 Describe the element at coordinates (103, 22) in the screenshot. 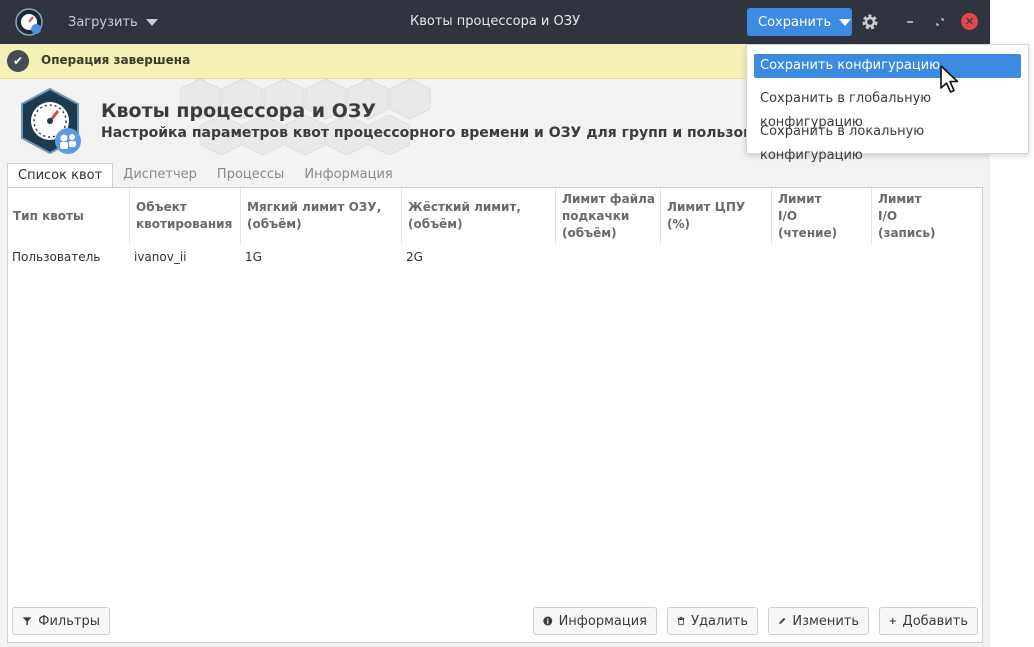

I see `load-label: Загрузить` at that location.